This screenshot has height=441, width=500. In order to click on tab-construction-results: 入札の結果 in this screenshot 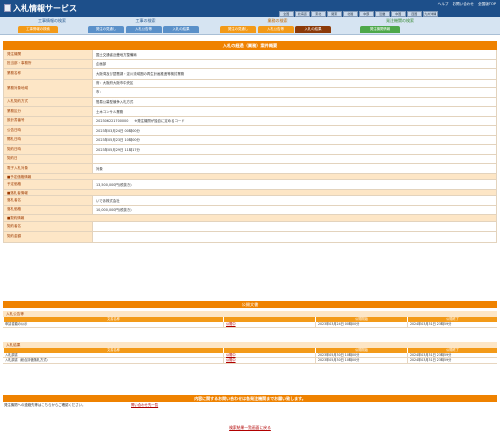, I will do `click(181, 29)`.